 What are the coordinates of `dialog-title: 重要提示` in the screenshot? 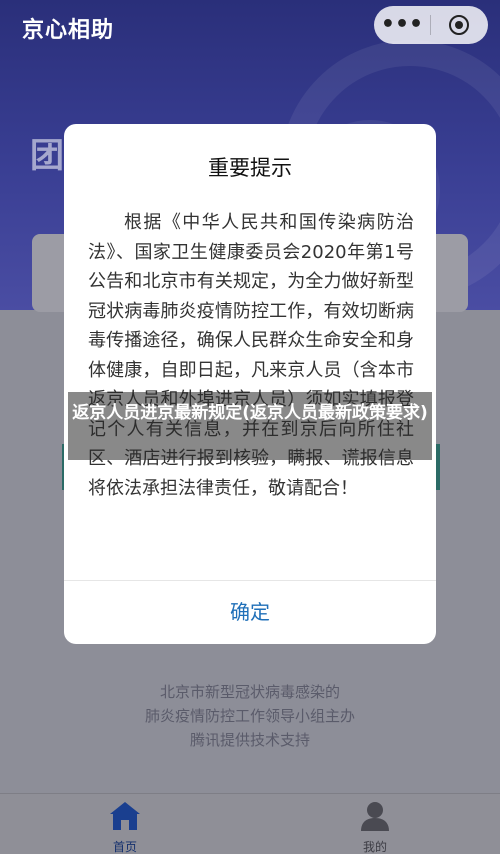 It's located at (250, 168).